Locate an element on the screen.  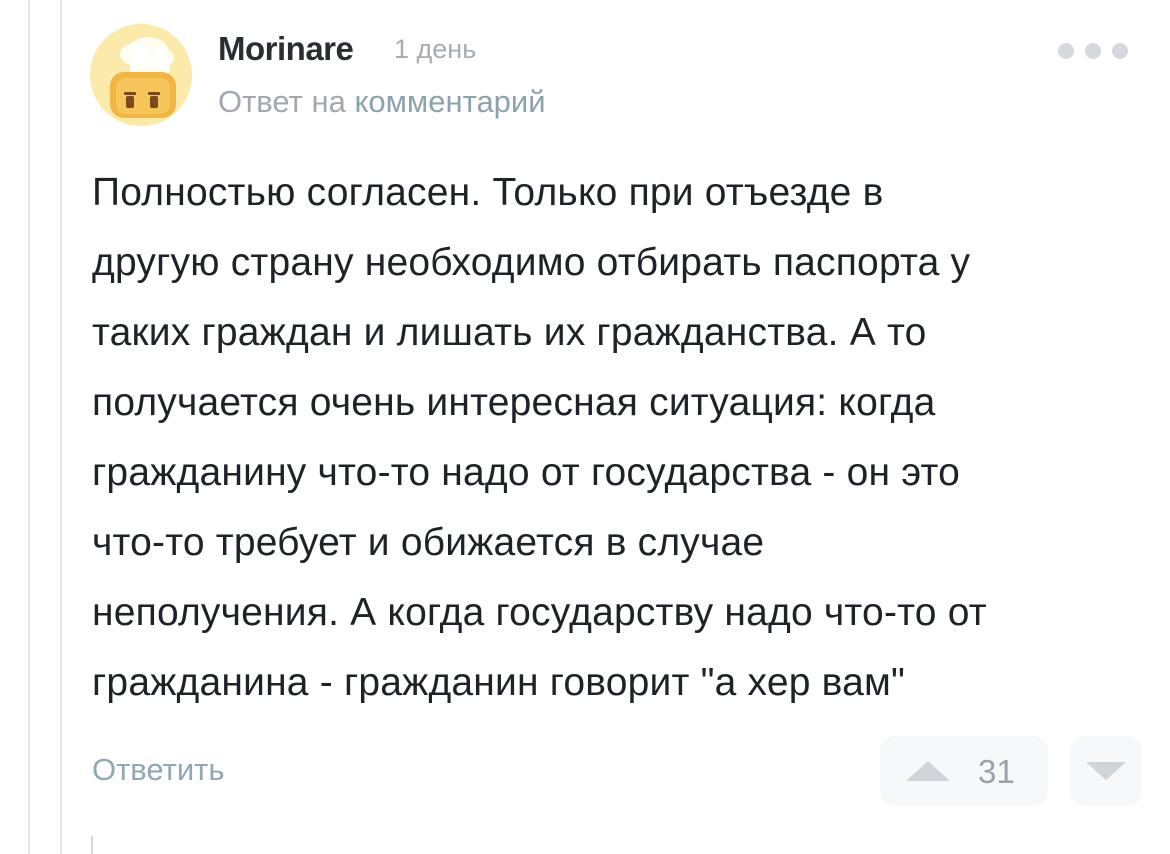
reply-button: Ответить is located at coordinates (158, 770).